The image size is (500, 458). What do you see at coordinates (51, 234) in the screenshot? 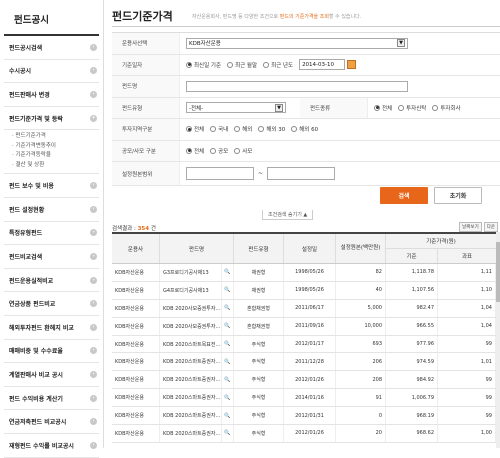
I see `sidebar-item: 특정유형펀드 ›` at bounding box center [51, 234].